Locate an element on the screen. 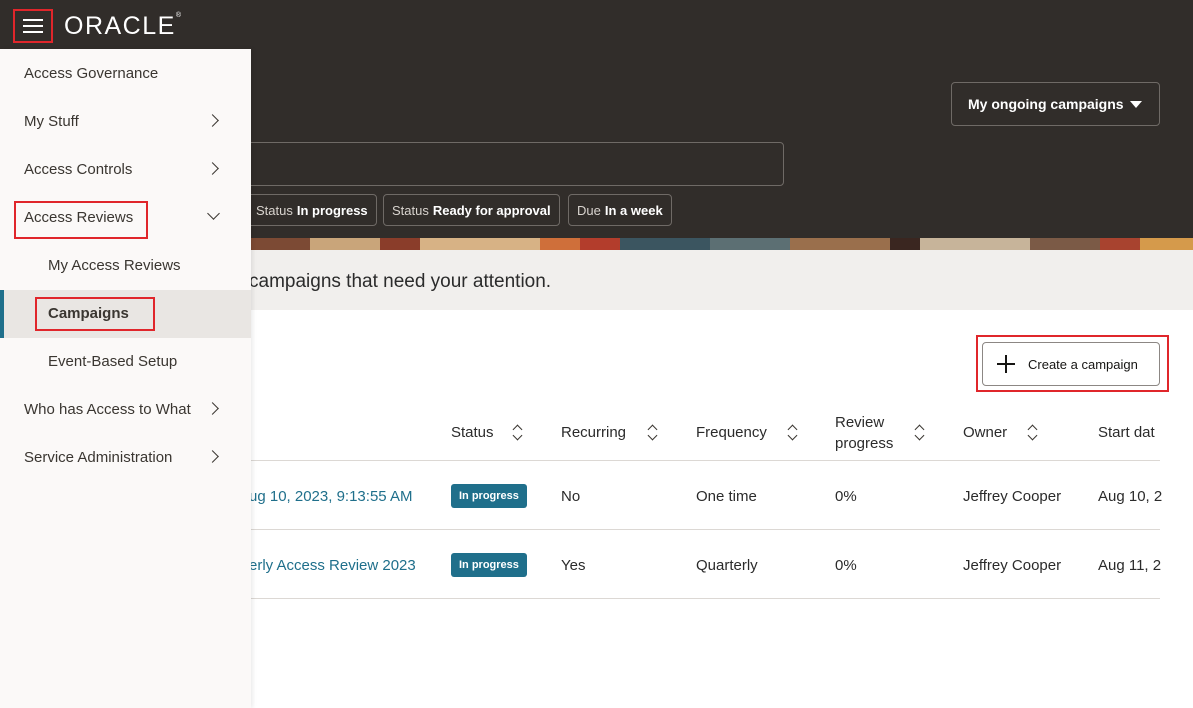 The width and height of the screenshot is (1193, 708). sidebar-item-label: Access Governance is located at coordinates (91, 73).